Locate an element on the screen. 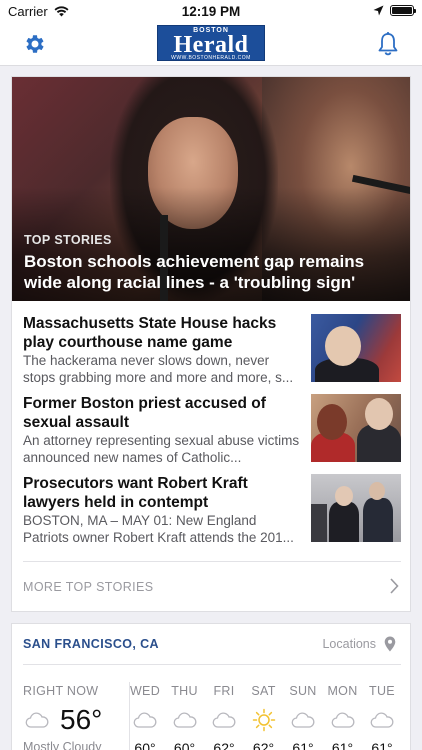 Image resolution: width=422 pixels, height=750 pixels. forecast-day: THU 60° is located at coordinates (185, 716).